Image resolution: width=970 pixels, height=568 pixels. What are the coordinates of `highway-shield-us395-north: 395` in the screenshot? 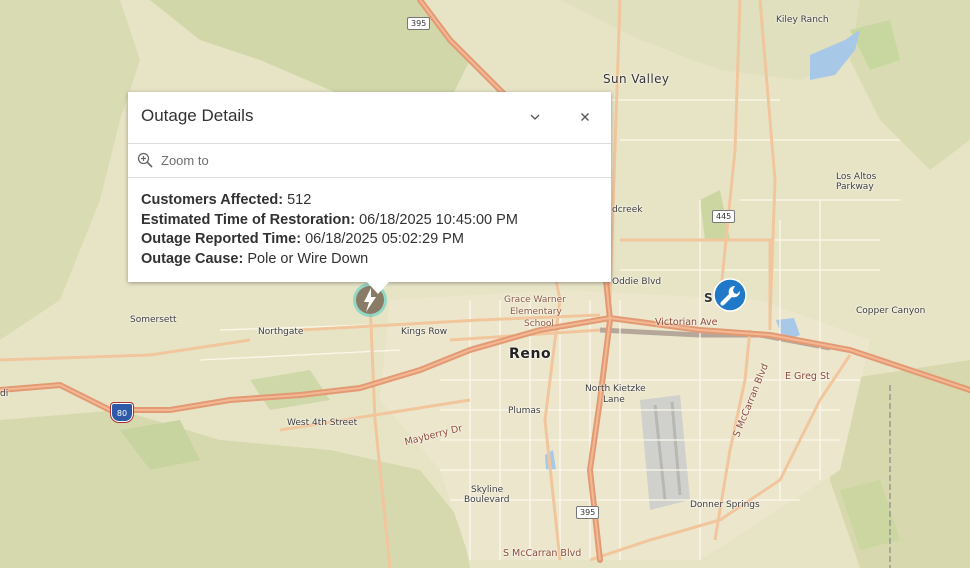 It's located at (419, 23).